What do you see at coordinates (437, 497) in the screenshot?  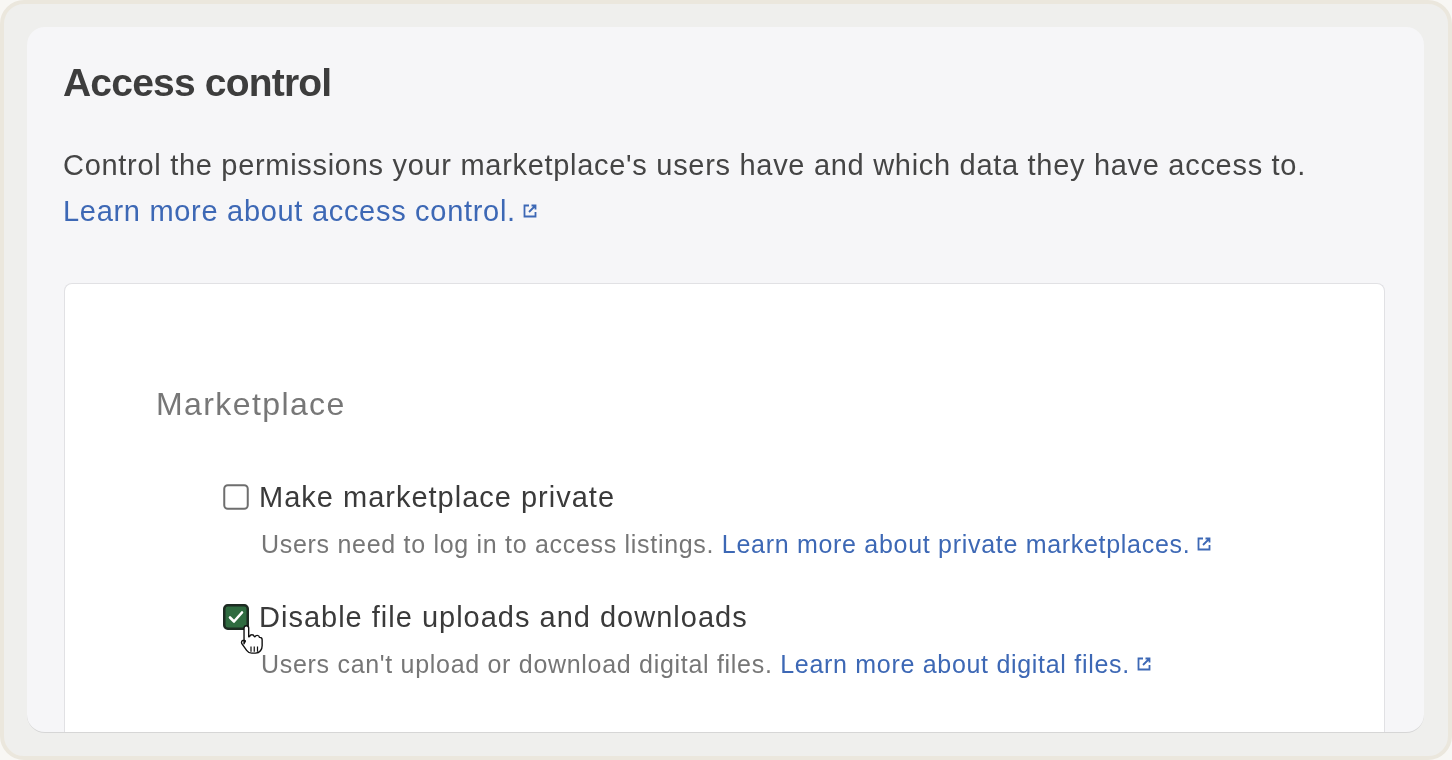 I see `checkbox-label: Make marketplace private` at bounding box center [437, 497].